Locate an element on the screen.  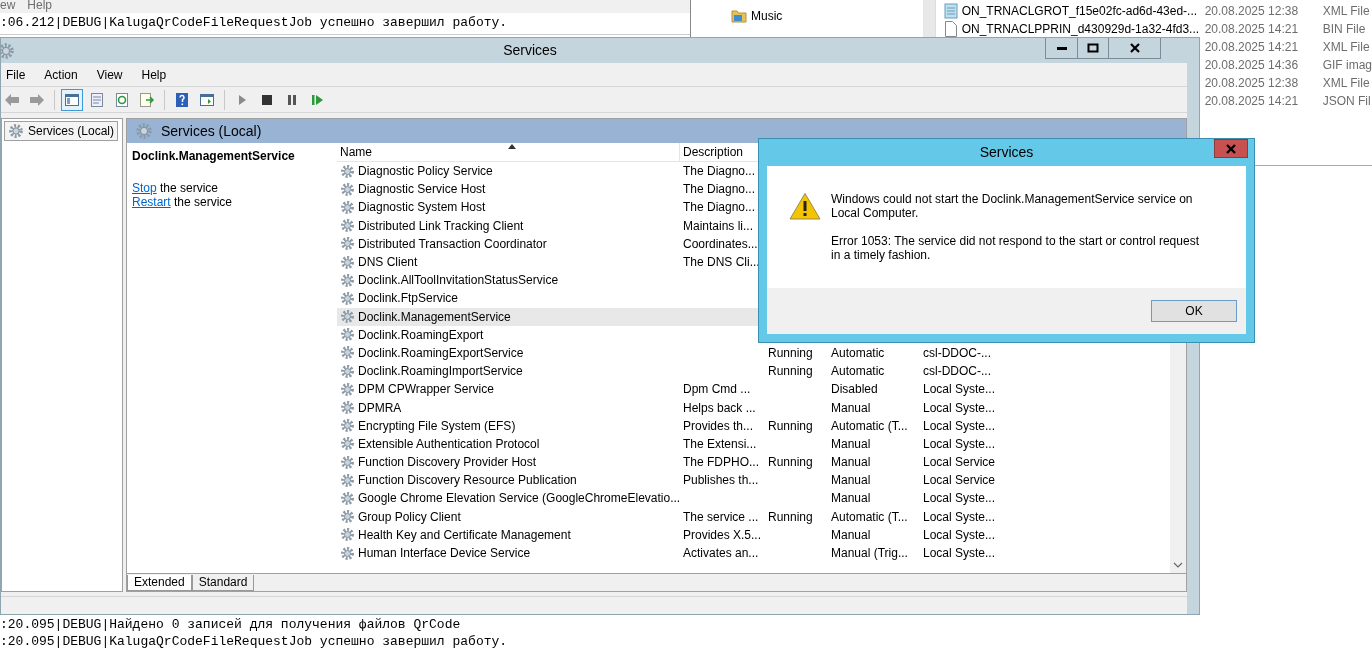
service-name: Doclink.RoamingExport is located at coordinates (421, 335).